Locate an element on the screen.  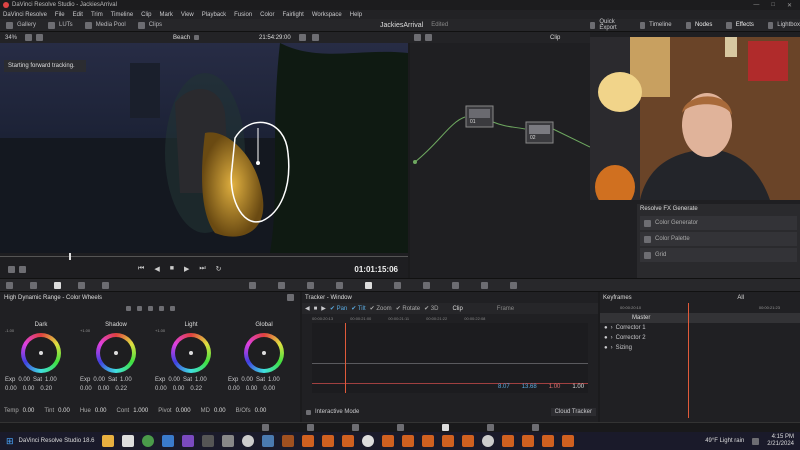
zoom-checkbox: ✔ Zoom is located at coordinates (381, 308).